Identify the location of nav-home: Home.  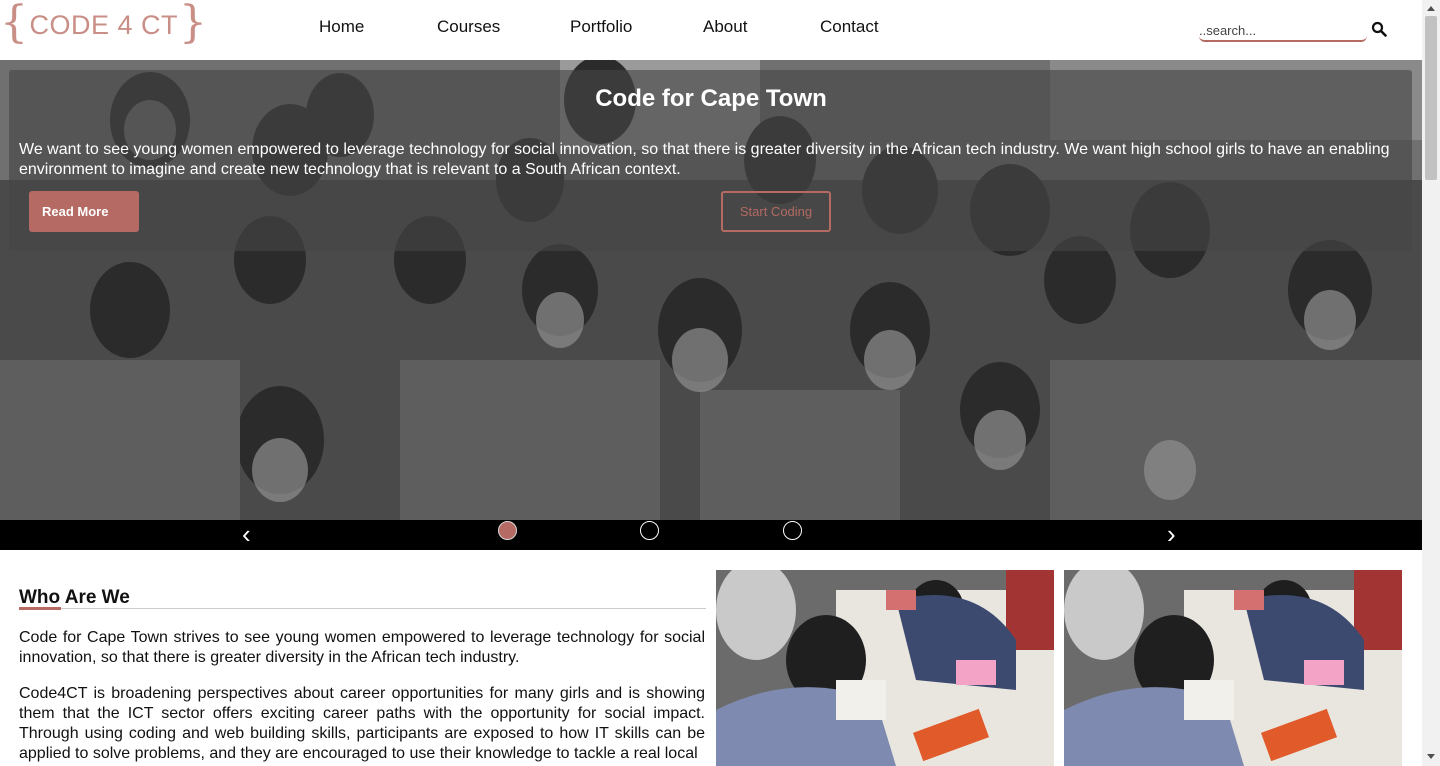
(341, 27).